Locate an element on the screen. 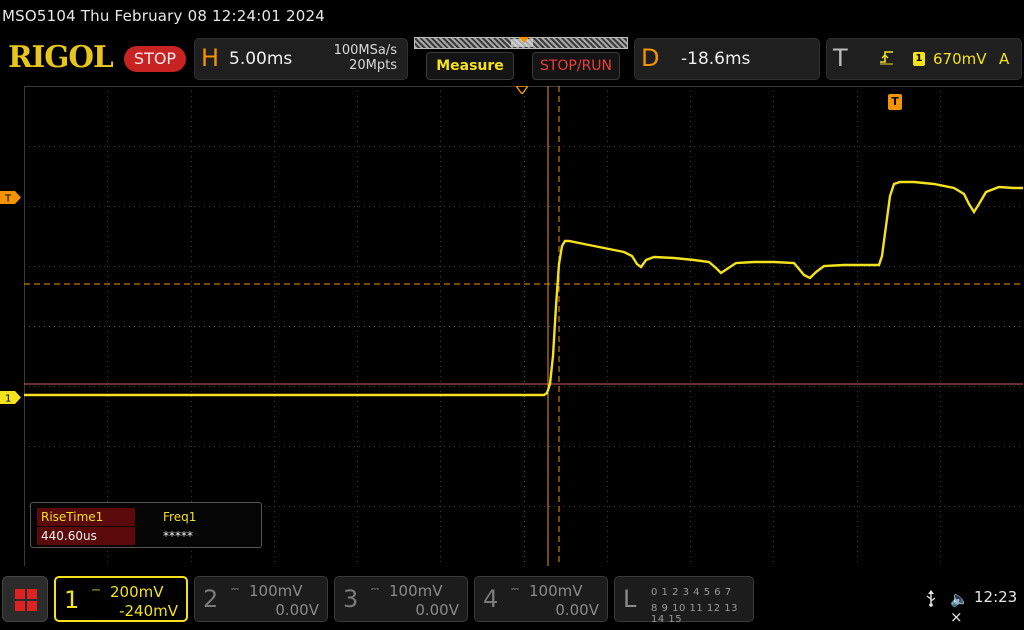  stop-run-button: STOP/RUN is located at coordinates (576, 66).